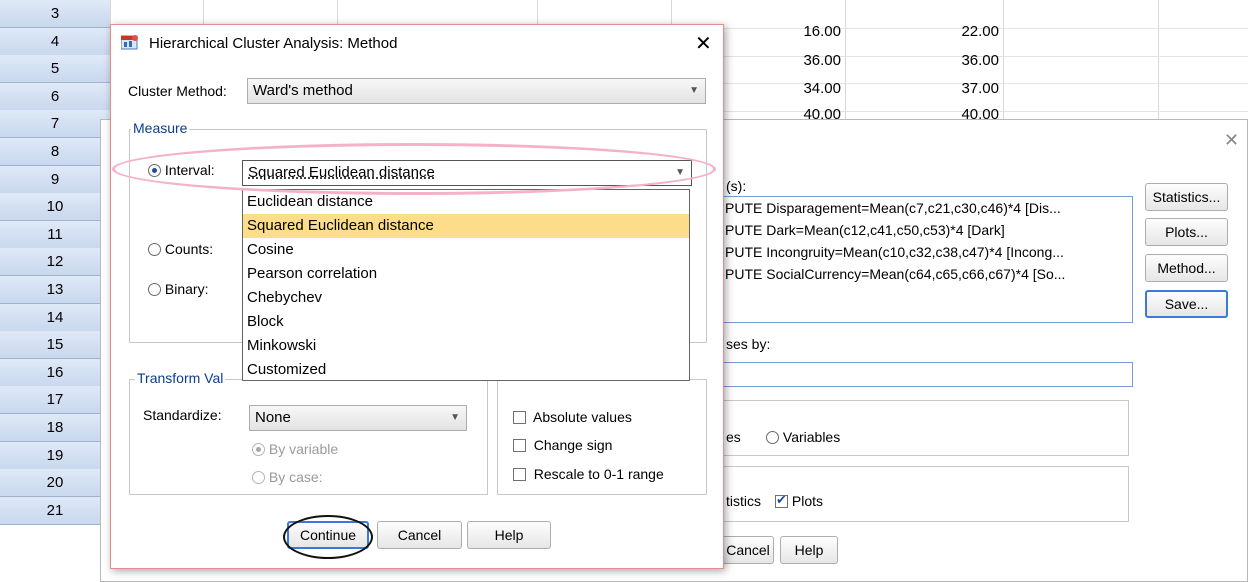 This screenshot has width=1248, height=582. What do you see at coordinates (55, 428) in the screenshot?
I see `row-header: 18` at bounding box center [55, 428].